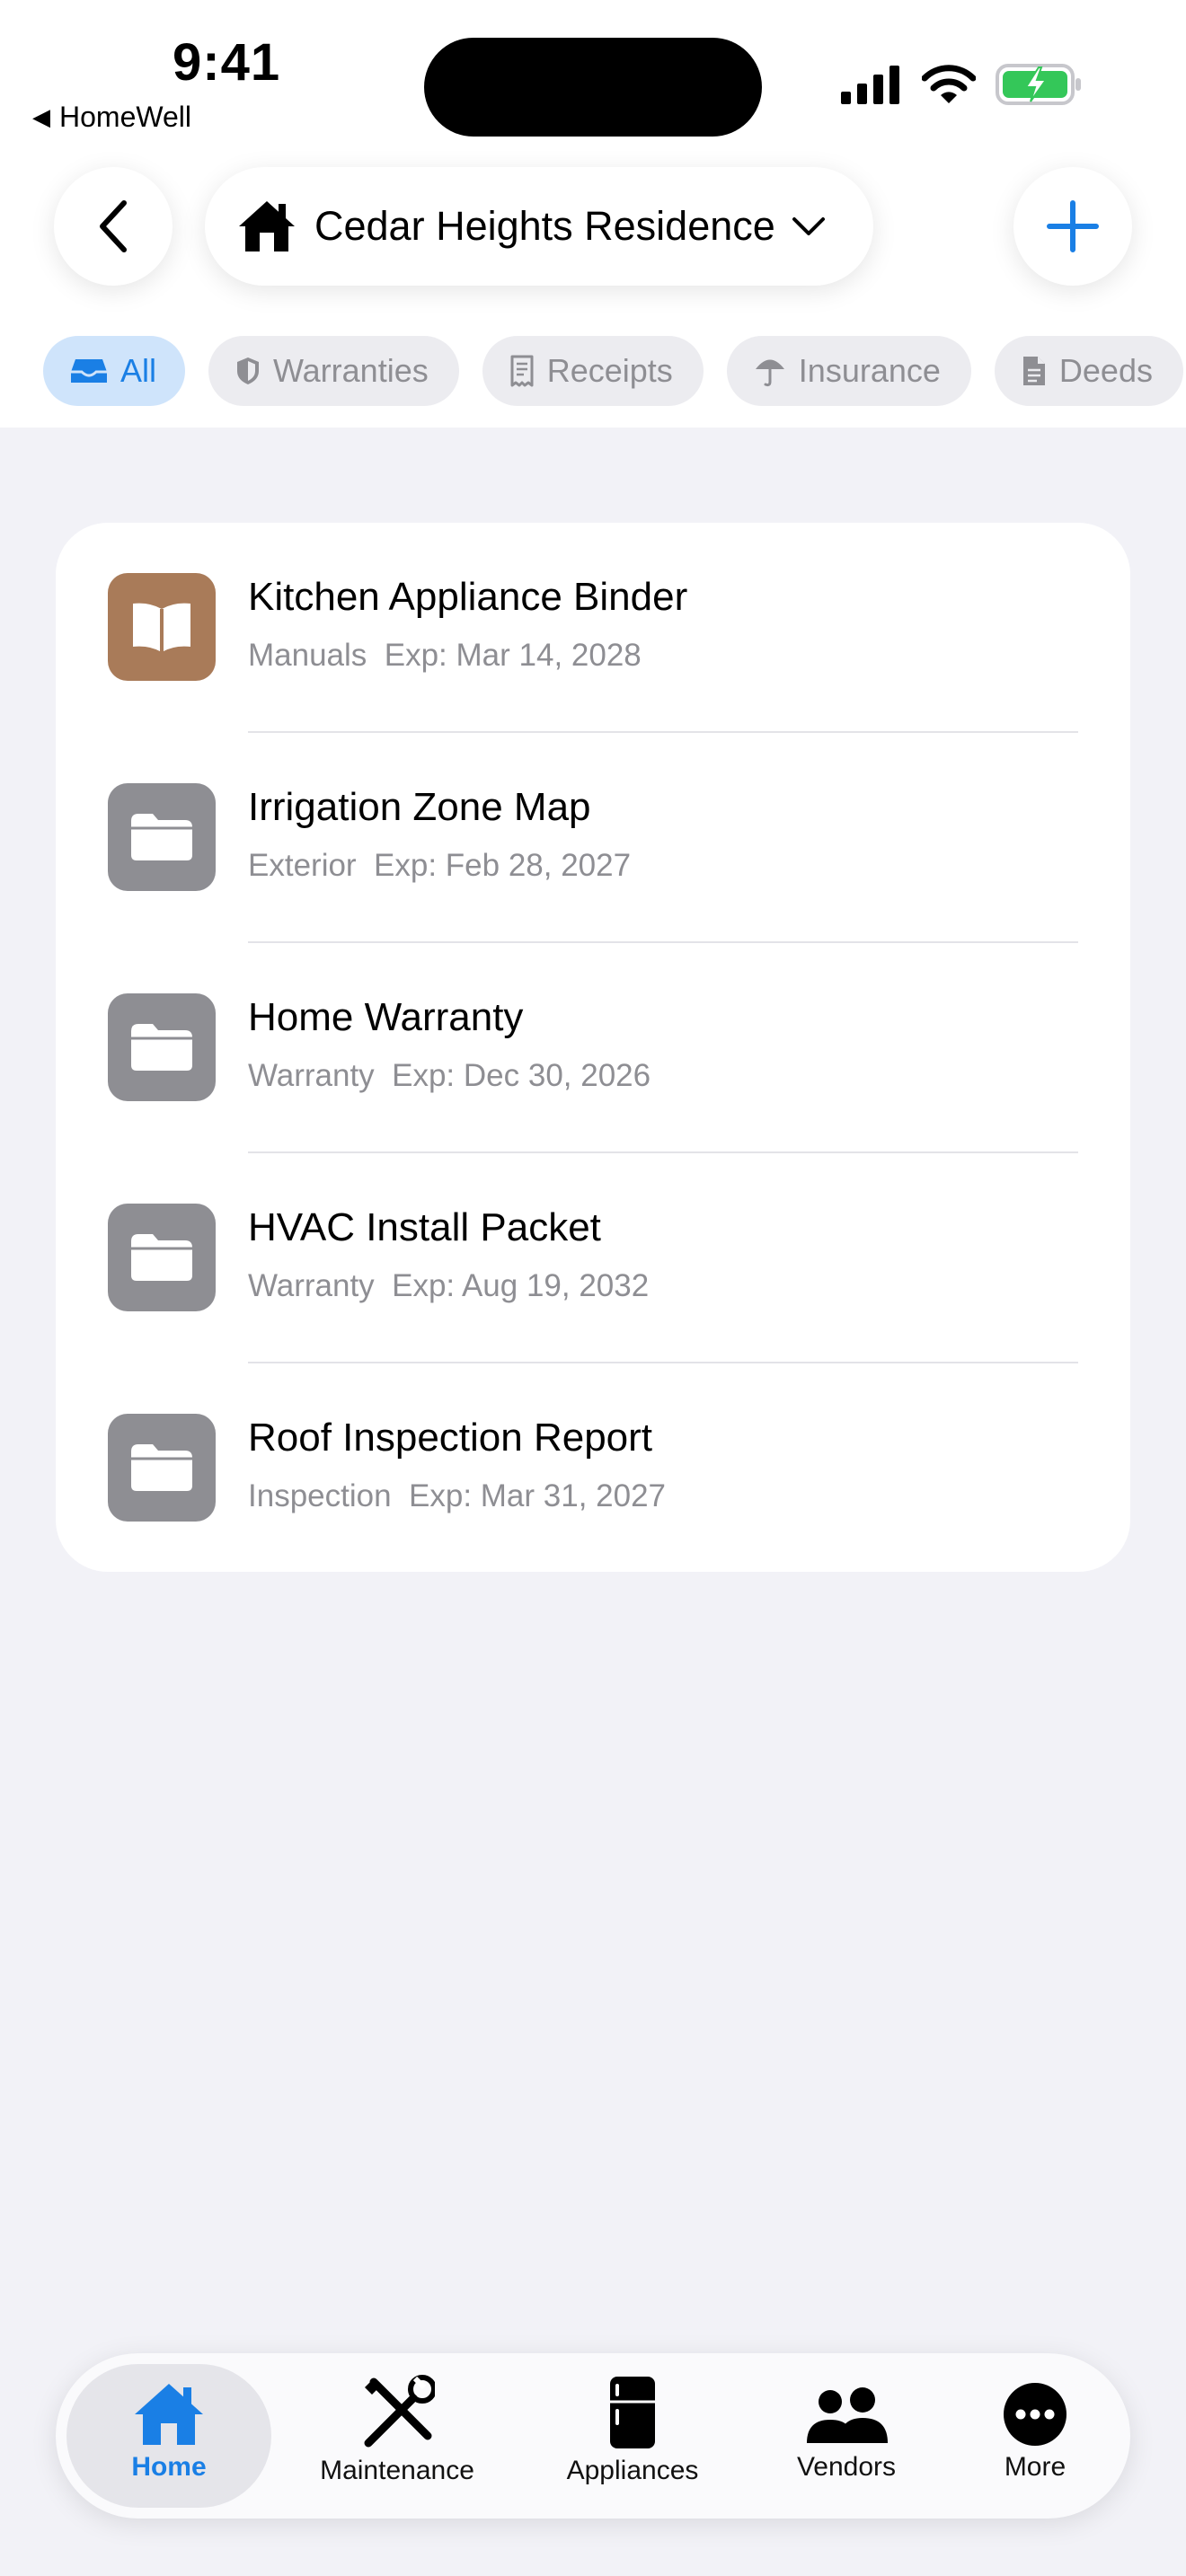 The image size is (1186, 2576). What do you see at coordinates (307, 655) in the screenshot?
I see `document-category: Manuals` at bounding box center [307, 655].